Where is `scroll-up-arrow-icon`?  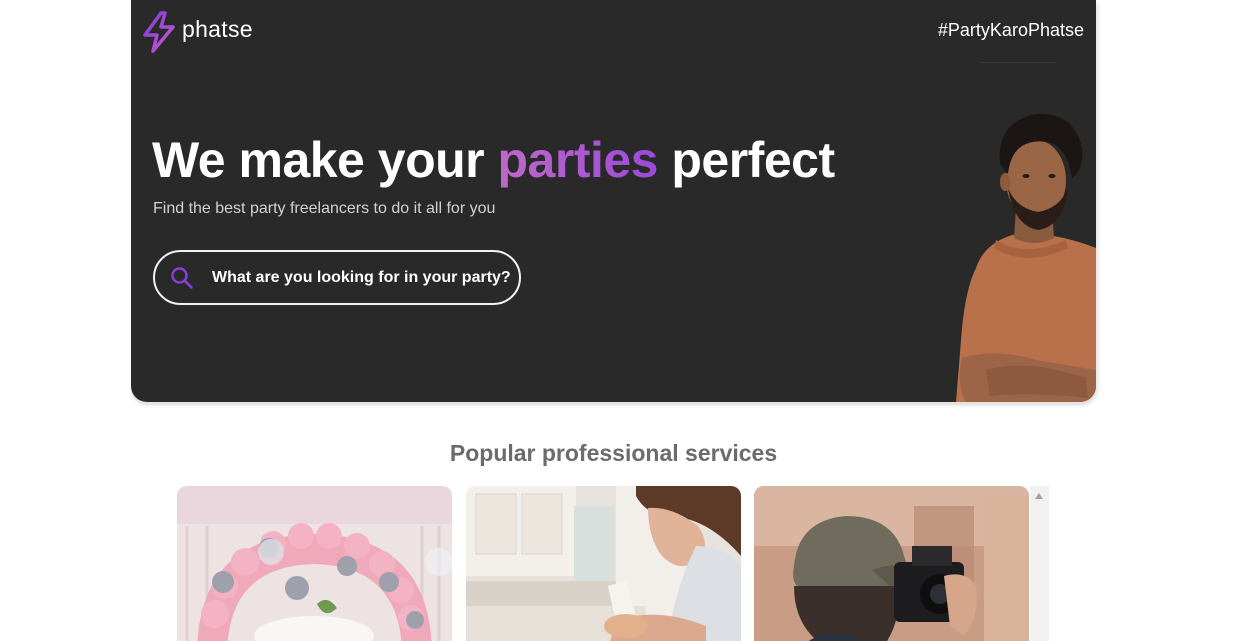 scroll-up-arrow-icon is located at coordinates (1039, 496).